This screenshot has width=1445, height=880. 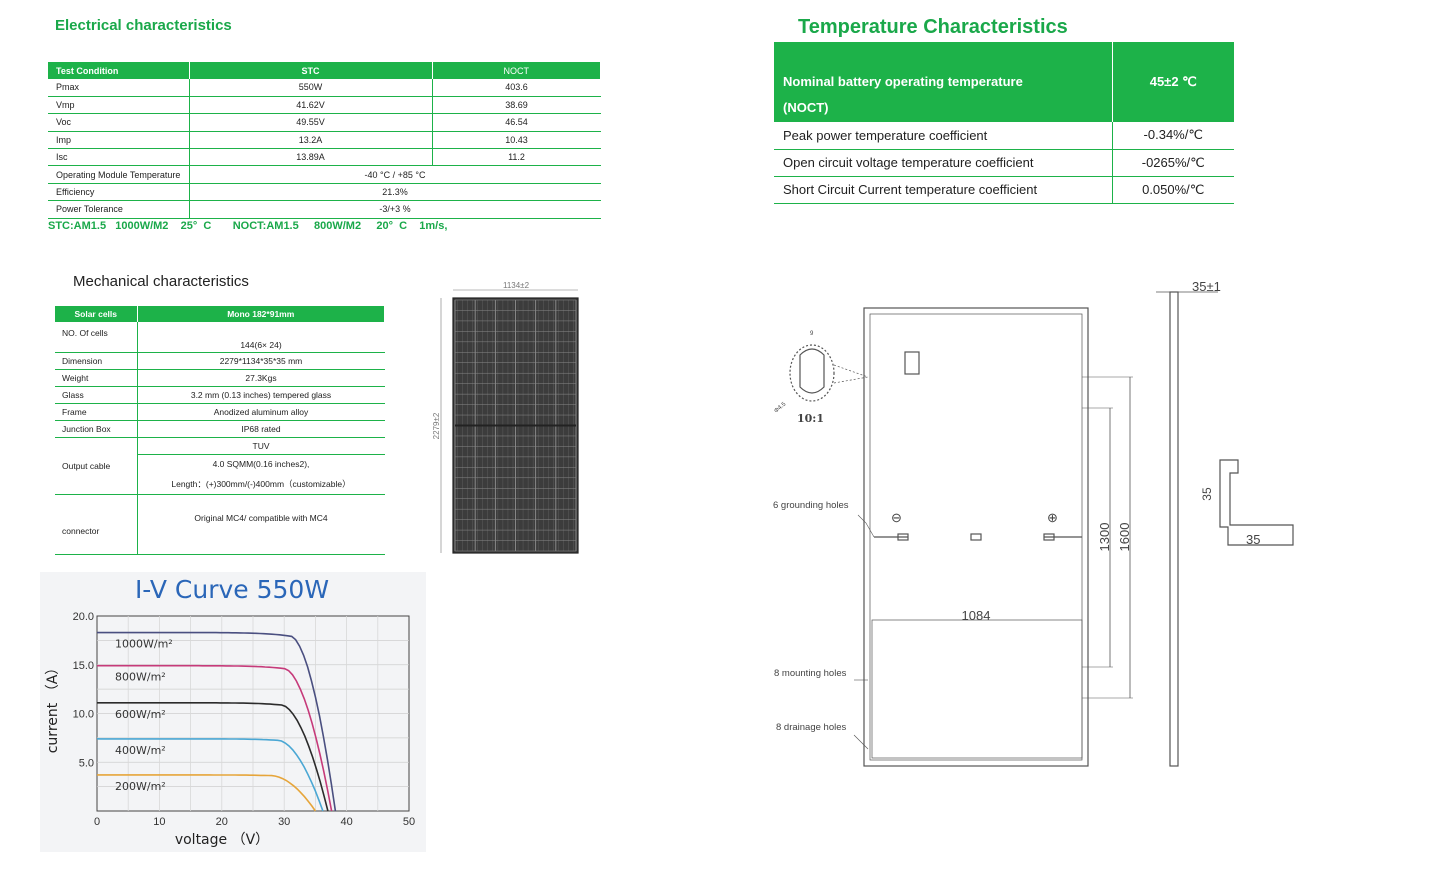 What do you see at coordinates (86, 763) in the screenshot?
I see `y-tick-label: 5.0` at bounding box center [86, 763].